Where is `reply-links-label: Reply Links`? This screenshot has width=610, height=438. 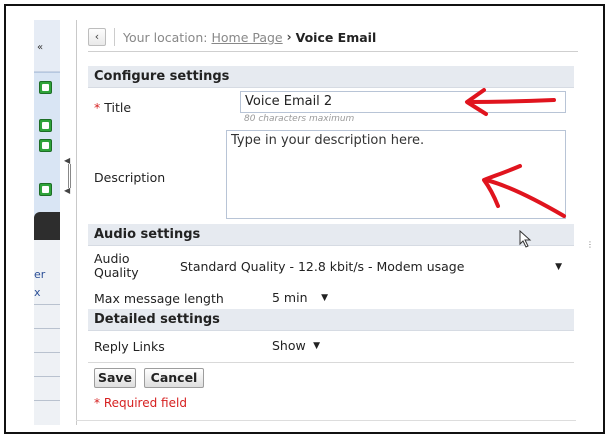 reply-links-label: Reply Links is located at coordinates (129, 346).